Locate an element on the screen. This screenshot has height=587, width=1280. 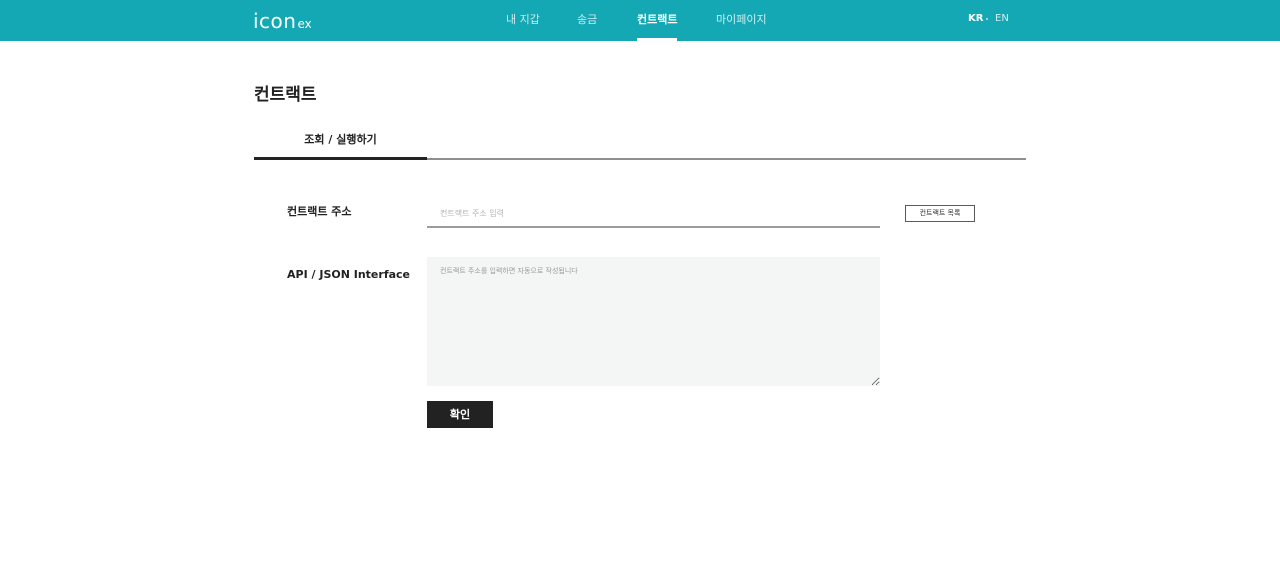
confirm-button: 확인 is located at coordinates (460, 414).